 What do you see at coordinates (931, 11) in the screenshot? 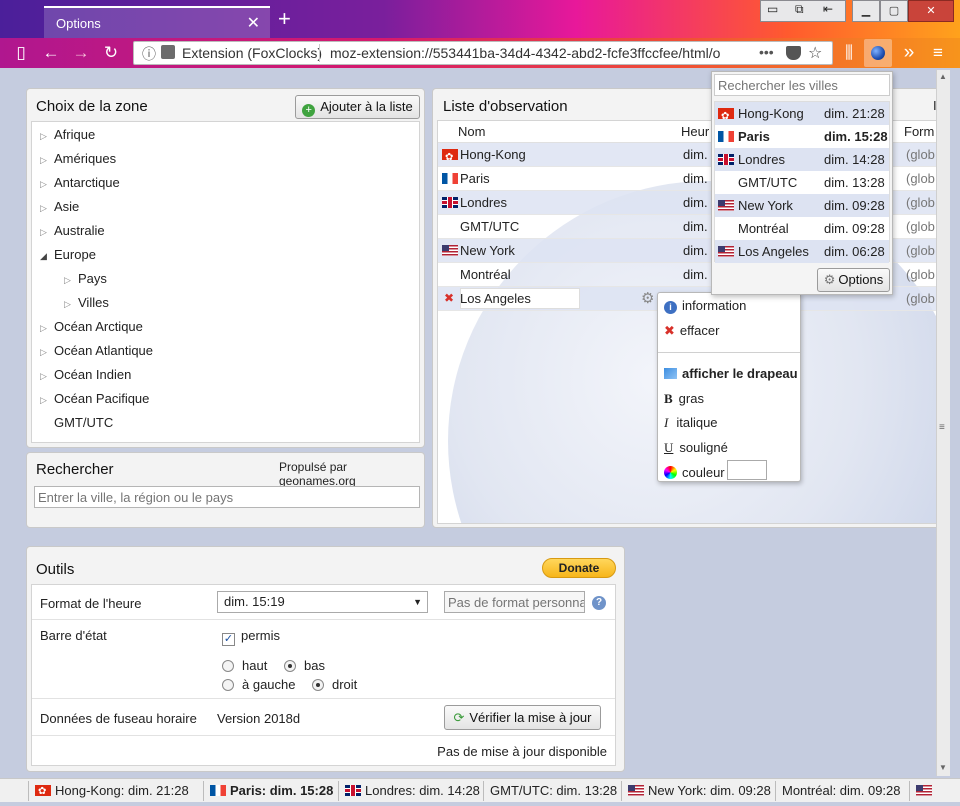
I see `close-window-icon: ✕` at bounding box center [931, 11].